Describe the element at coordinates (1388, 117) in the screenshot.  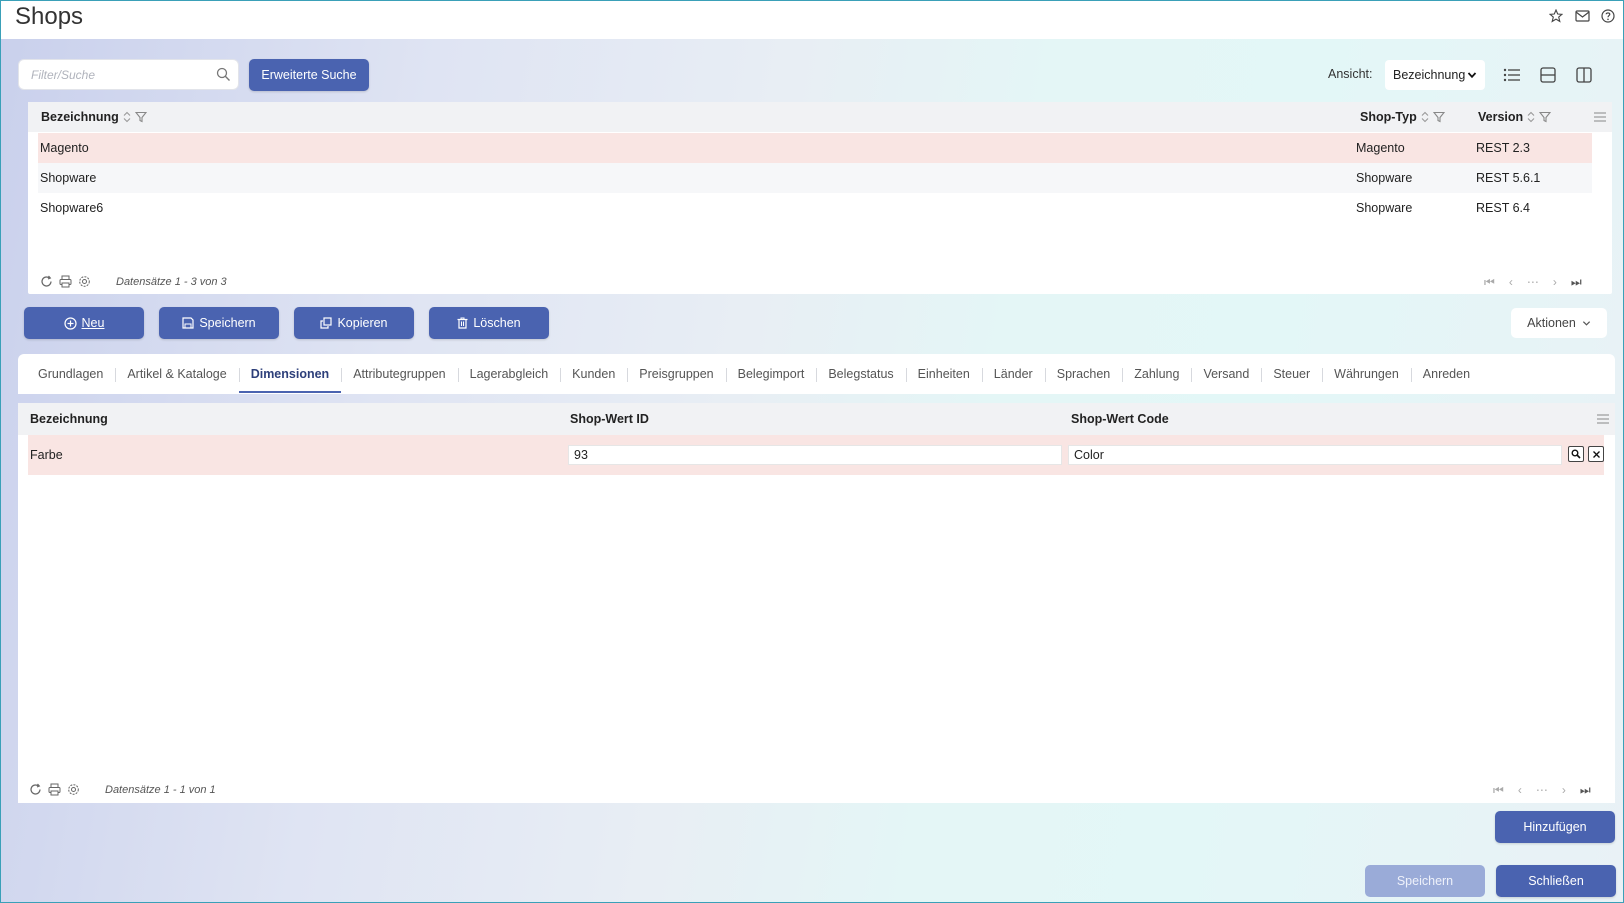
I see `column-label: Shop-Typ` at that location.